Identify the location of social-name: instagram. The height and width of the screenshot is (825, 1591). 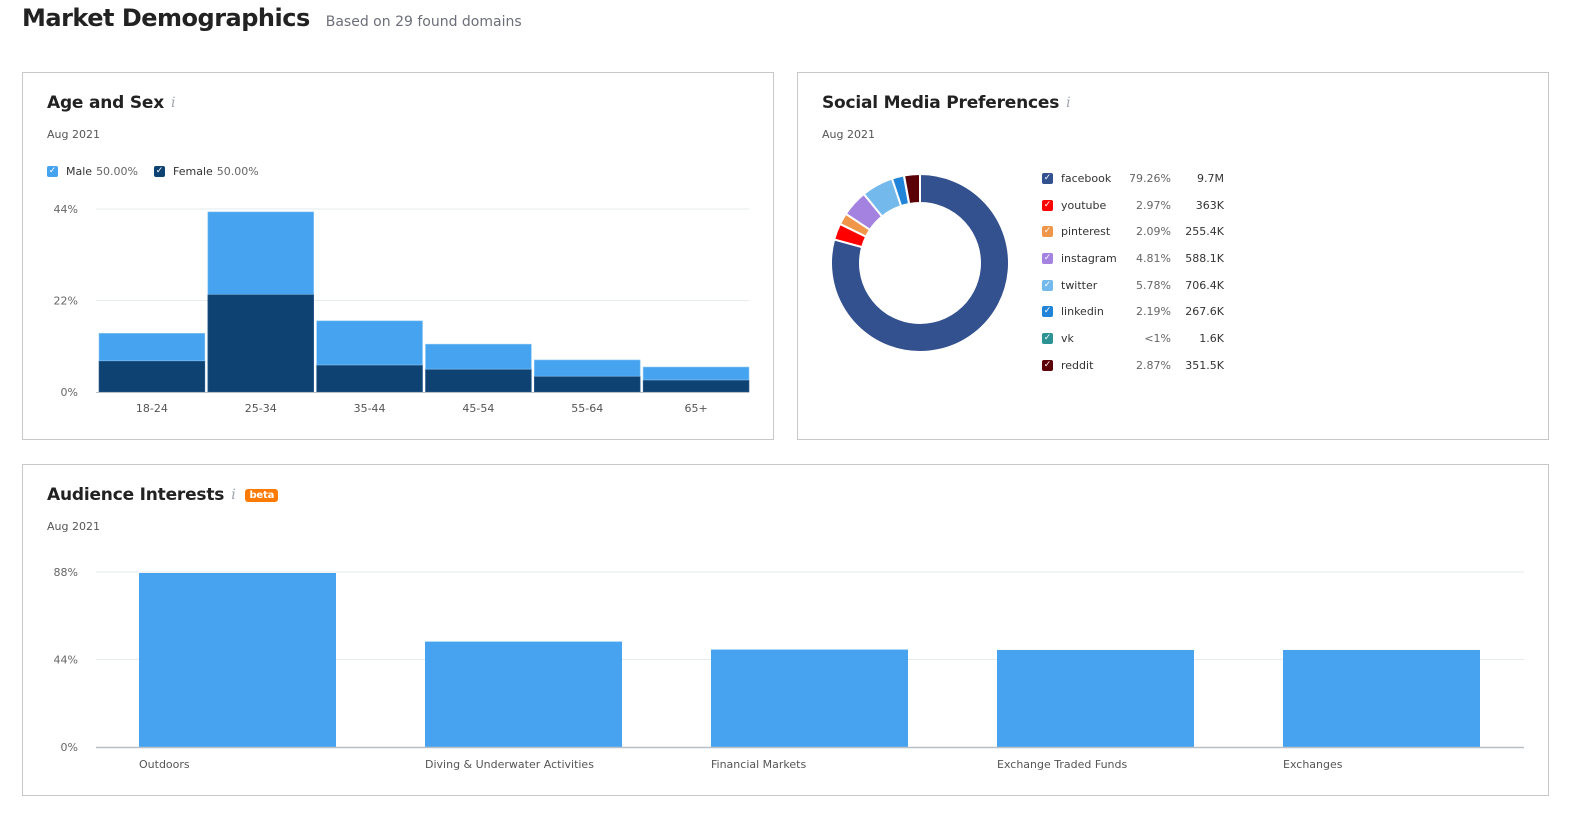
(1089, 258).